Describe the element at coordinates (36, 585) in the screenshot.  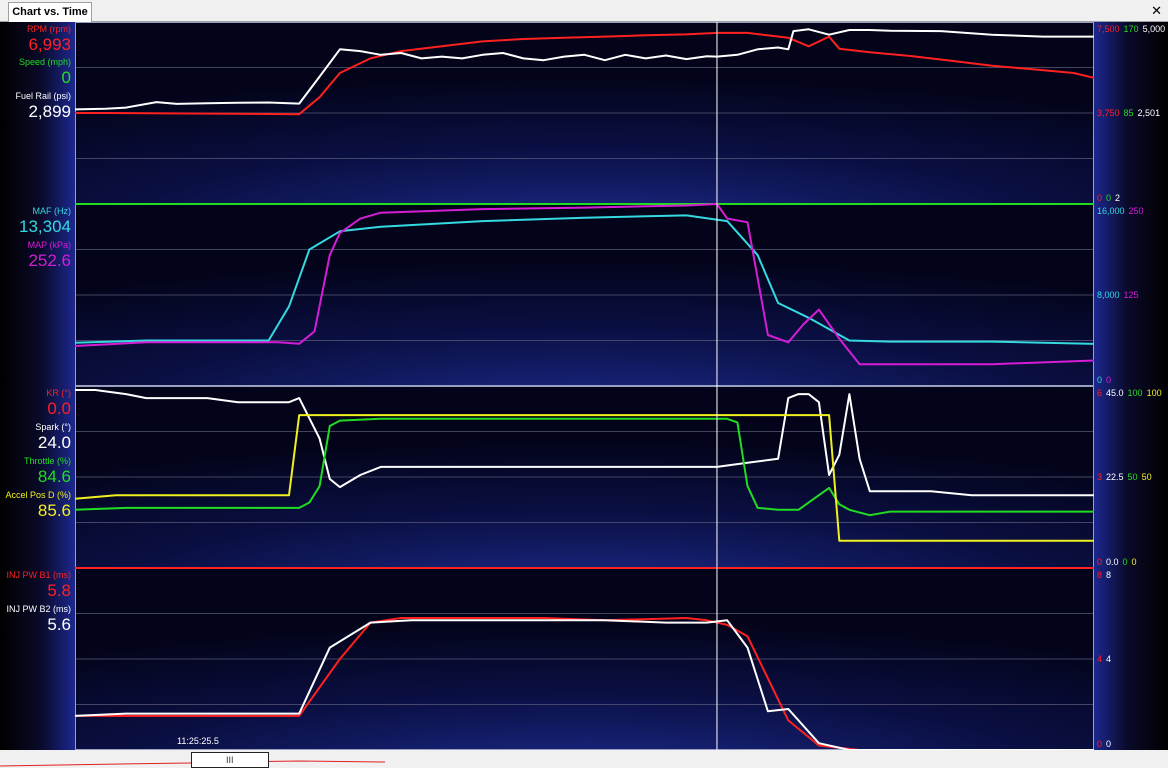
I see `panel-4-channel-1: INJ PW B1 (ms) 5.8` at that location.